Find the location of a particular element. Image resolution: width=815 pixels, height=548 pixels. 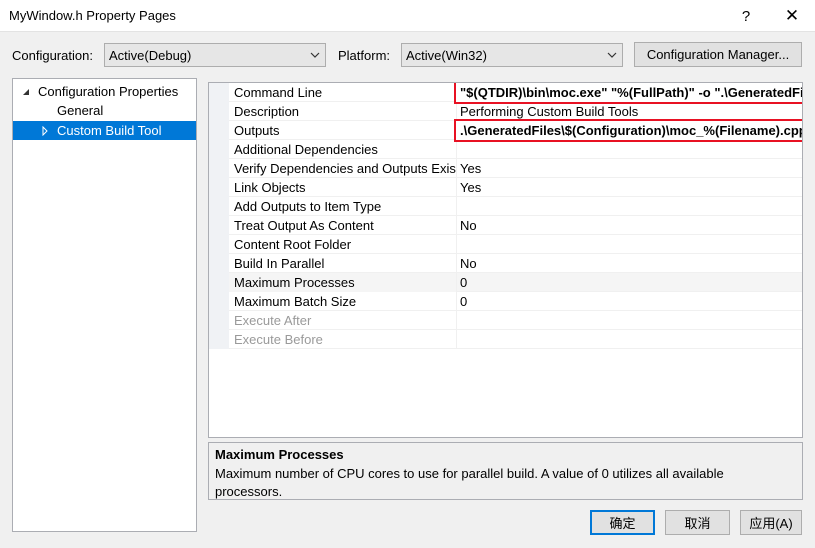

tree-item-label: Custom Build Tool is located at coordinates (109, 130).